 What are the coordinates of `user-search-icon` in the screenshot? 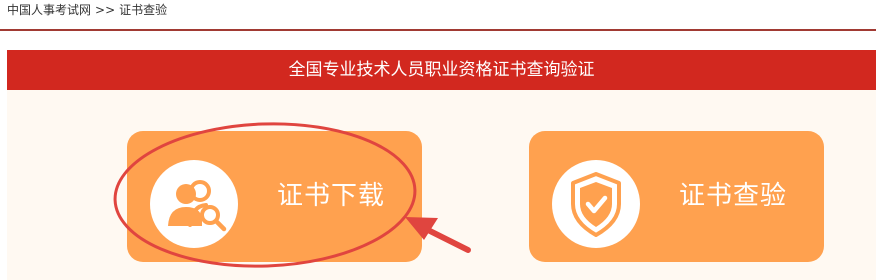 It's located at (194, 204).